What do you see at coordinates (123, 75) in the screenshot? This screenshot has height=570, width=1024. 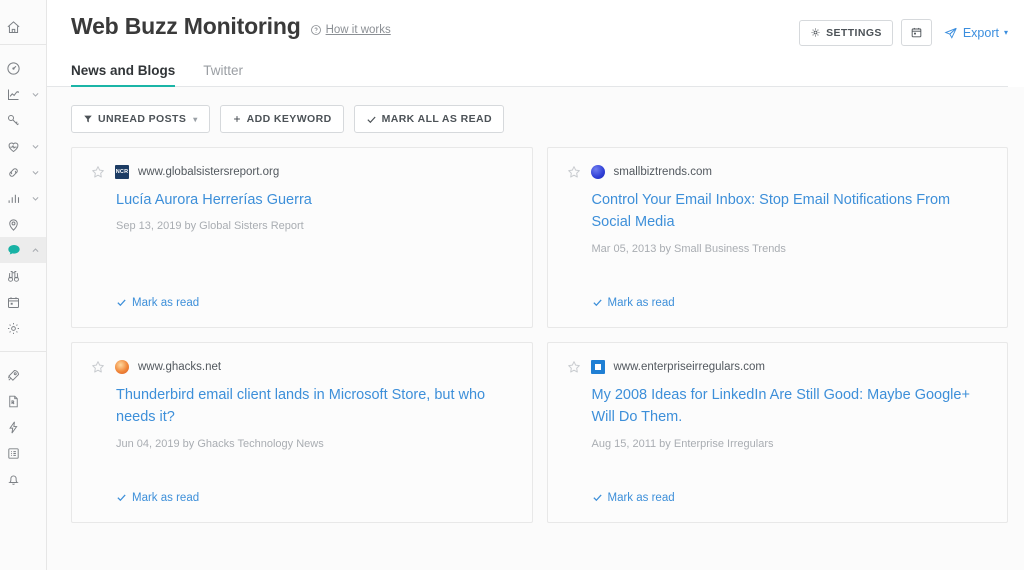 I see `tab-news-and-blogs: News and Blogs` at bounding box center [123, 75].